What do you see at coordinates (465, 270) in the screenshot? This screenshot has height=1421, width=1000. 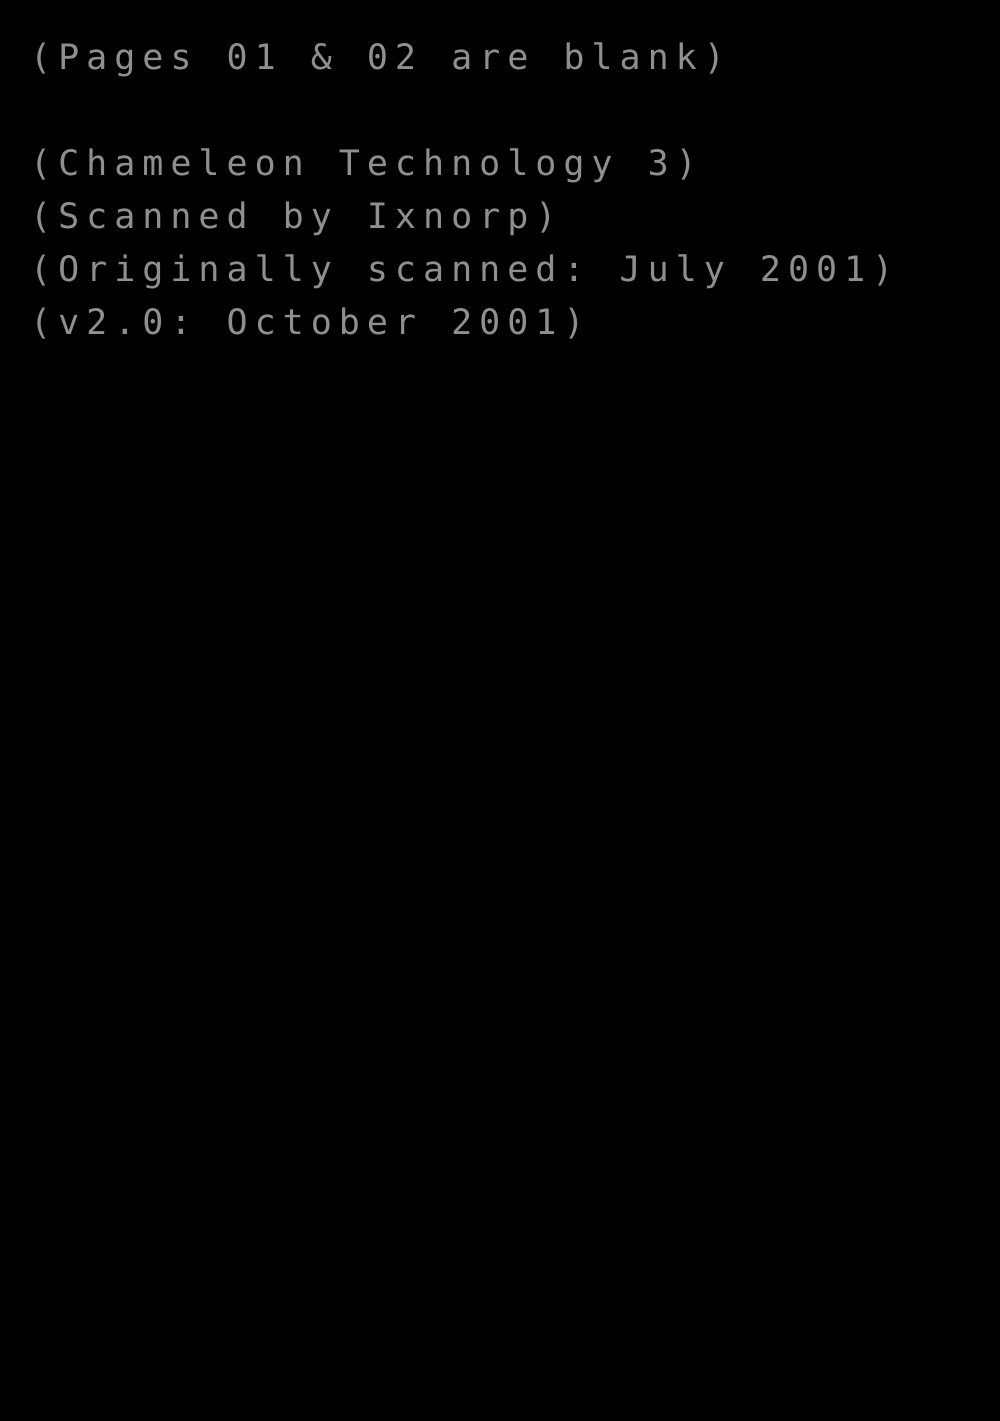 I see `original-scan-date-note: (Originally scanned: July 2001)` at bounding box center [465, 270].